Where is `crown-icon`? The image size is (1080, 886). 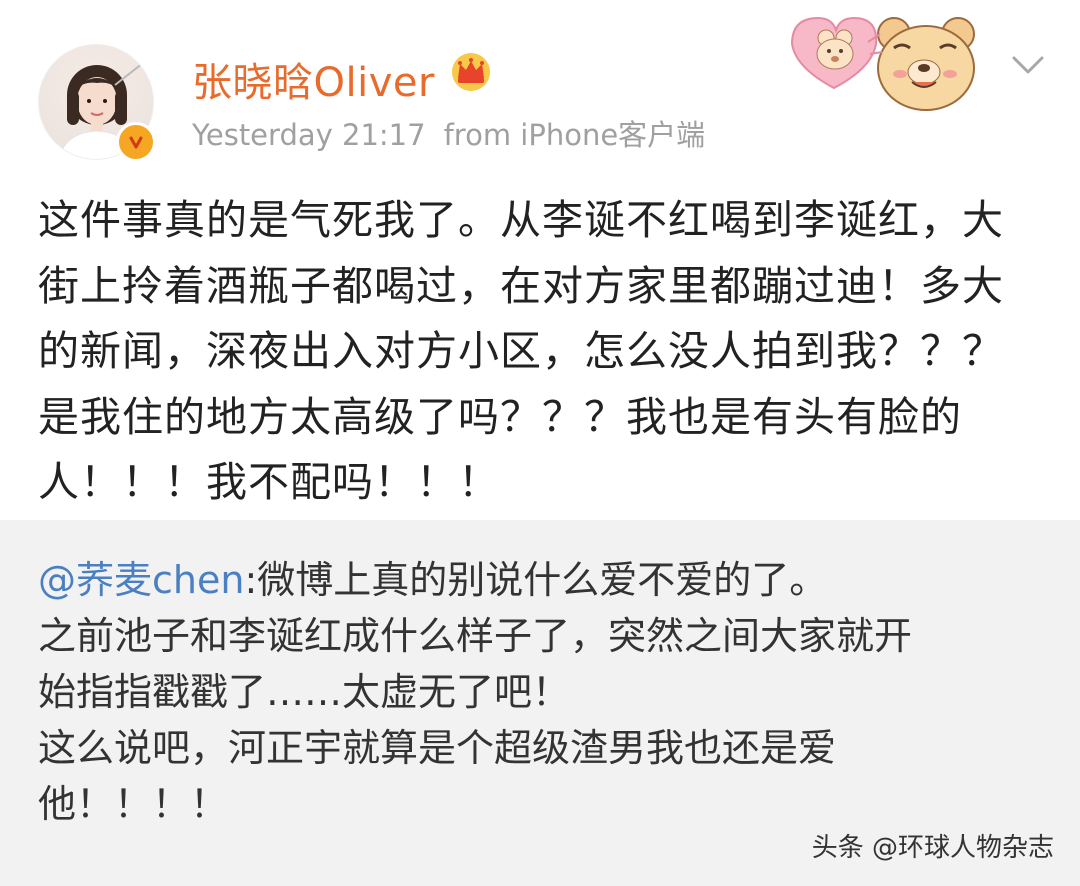 crown-icon is located at coordinates (471, 72).